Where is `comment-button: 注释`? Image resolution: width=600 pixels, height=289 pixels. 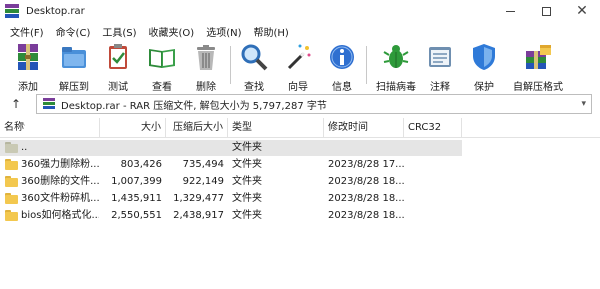
comment-button: 注释 is located at coordinates (440, 67).